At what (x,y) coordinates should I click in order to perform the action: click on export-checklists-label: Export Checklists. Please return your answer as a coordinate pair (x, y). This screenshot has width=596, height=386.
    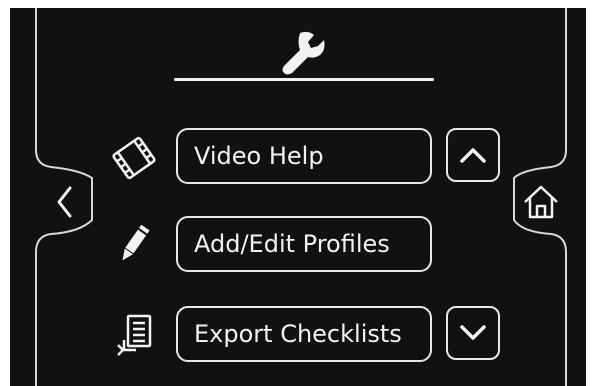
    Looking at the image, I should click on (298, 334).